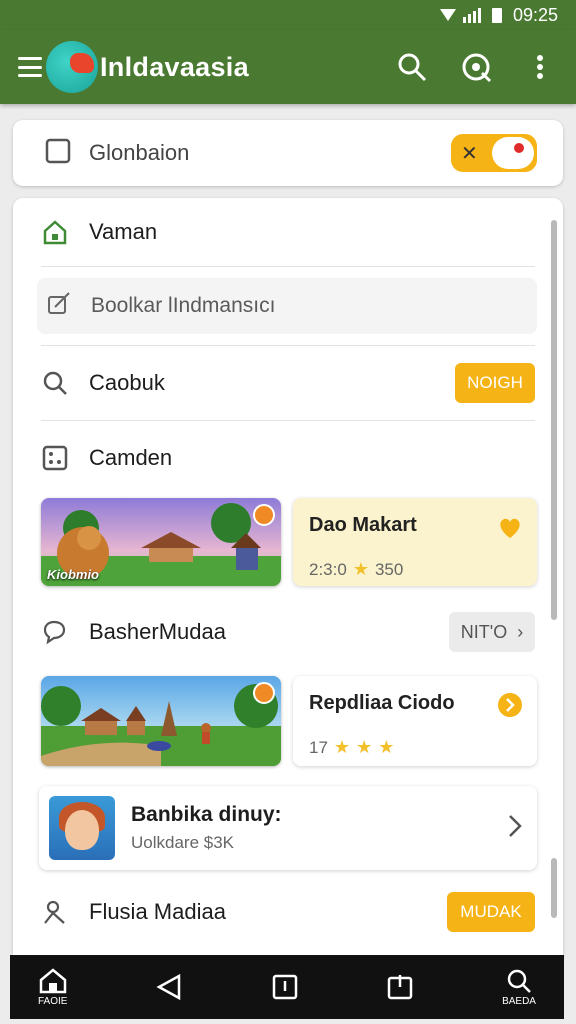  I want to click on chevron-right-icon, so click(515, 828).